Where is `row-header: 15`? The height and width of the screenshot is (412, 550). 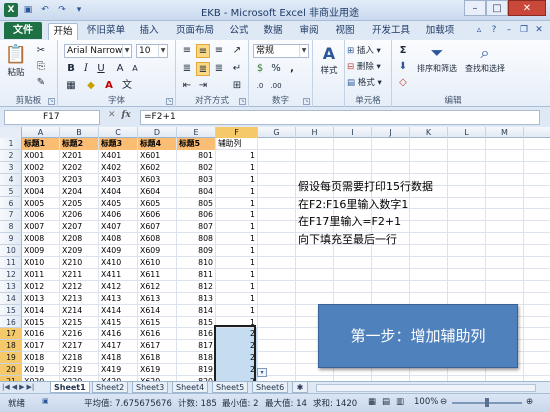 row-header: 15 is located at coordinates (11, 311).